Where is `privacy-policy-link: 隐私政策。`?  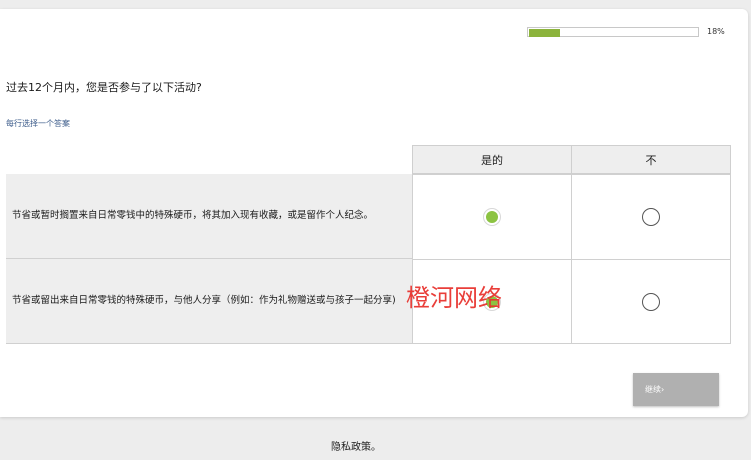
privacy-policy-link: 隐私政策。 is located at coordinates (356, 445).